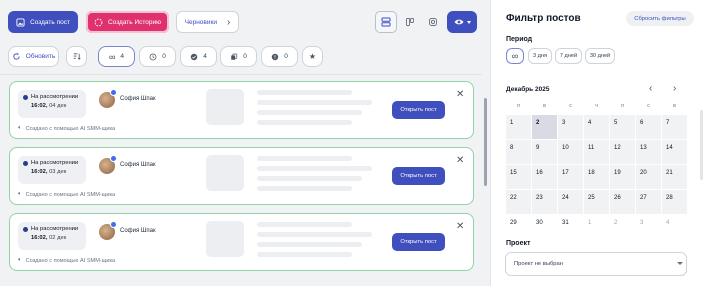 This screenshot has height=286, width=706. I want to click on filter-scheduled-chip: 0, so click(157, 56).